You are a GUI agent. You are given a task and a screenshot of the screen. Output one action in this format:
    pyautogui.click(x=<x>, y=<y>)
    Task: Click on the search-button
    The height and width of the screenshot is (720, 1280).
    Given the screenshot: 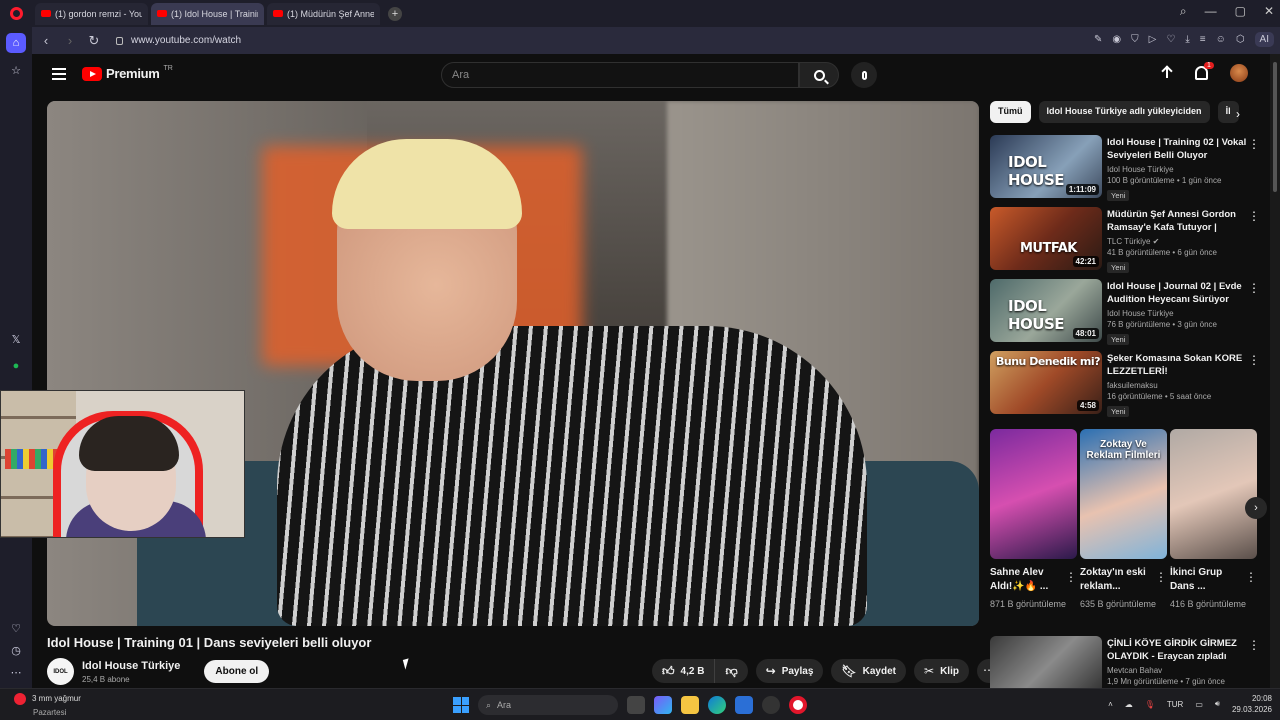 What is the action you would take?
    pyautogui.click(x=819, y=75)
    